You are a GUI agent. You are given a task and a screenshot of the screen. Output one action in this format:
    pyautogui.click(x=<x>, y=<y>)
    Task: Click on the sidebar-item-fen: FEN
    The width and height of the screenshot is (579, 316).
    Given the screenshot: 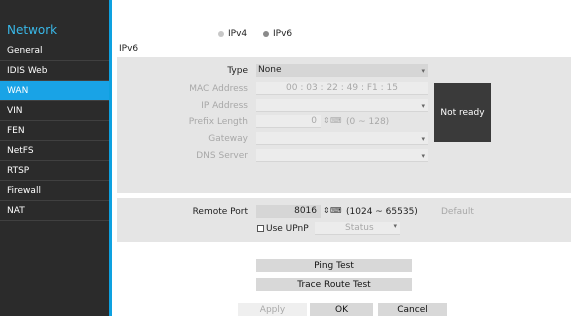 What is the action you would take?
    pyautogui.click(x=54, y=131)
    